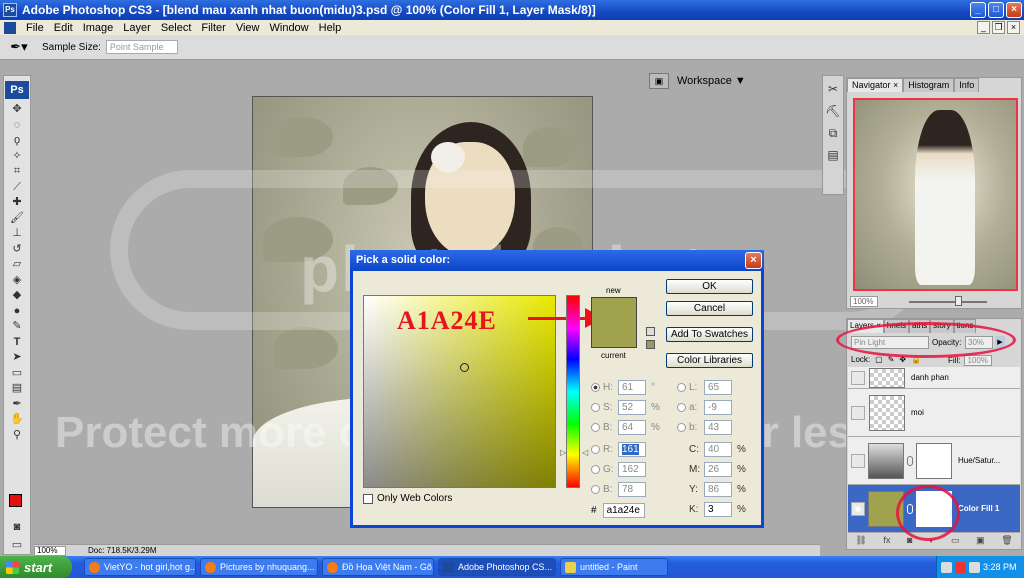 This screenshot has width=1024, height=578. Describe the element at coordinates (753, 260) in the screenshot. I see `dialog-close-icon: ×` at that location.